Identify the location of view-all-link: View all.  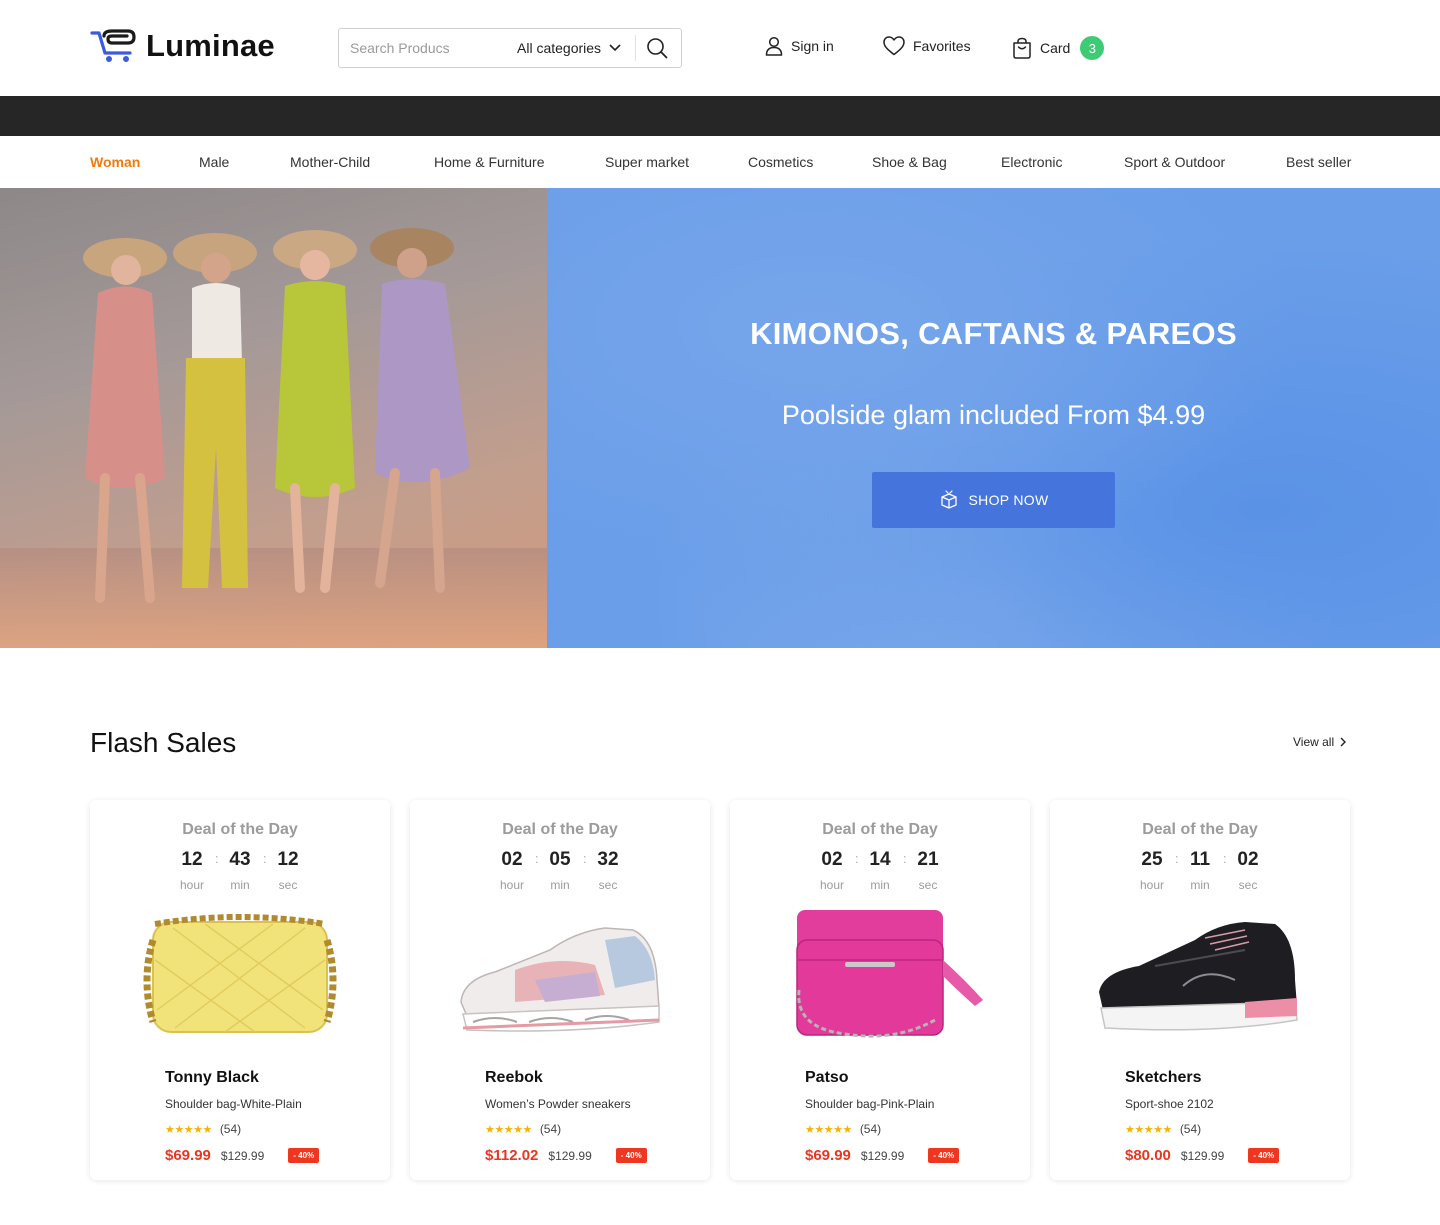
(1320, 742).